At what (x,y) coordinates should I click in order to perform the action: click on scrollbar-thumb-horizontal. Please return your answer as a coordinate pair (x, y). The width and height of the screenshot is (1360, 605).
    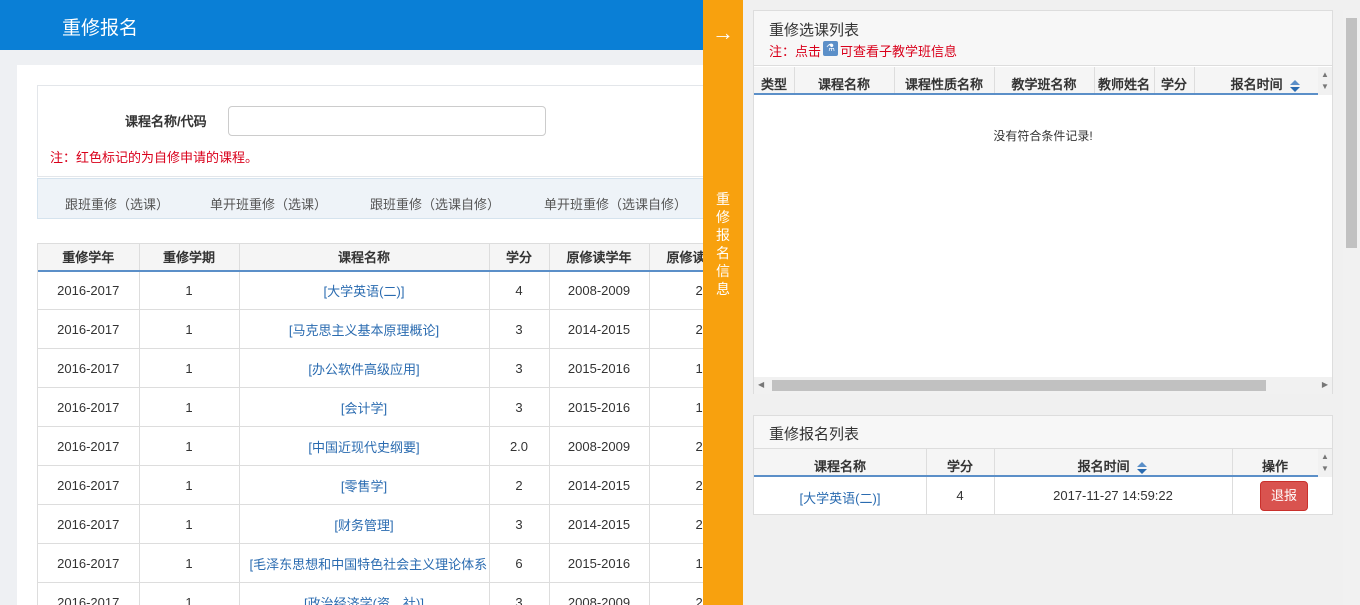
    Looking at the image, I should click on (1019, 385).